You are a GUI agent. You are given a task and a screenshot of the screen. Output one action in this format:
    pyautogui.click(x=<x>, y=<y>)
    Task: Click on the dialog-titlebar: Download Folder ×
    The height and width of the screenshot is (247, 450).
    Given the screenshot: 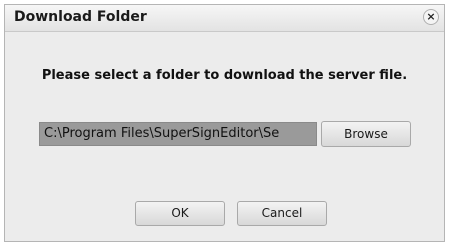 What is the action you would take?
    pyautogui.click(x=224, y=18)
    